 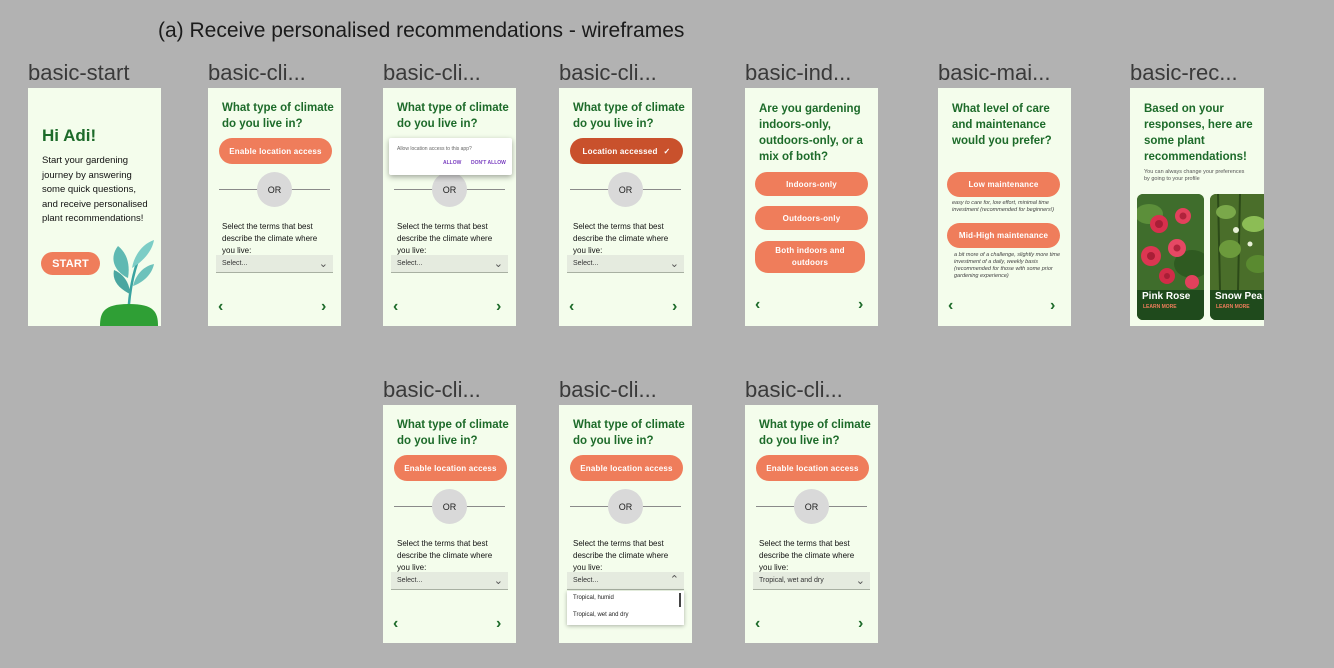 I want to click on both-button: Both indoors and outdoors, so click(x=810, y=257).